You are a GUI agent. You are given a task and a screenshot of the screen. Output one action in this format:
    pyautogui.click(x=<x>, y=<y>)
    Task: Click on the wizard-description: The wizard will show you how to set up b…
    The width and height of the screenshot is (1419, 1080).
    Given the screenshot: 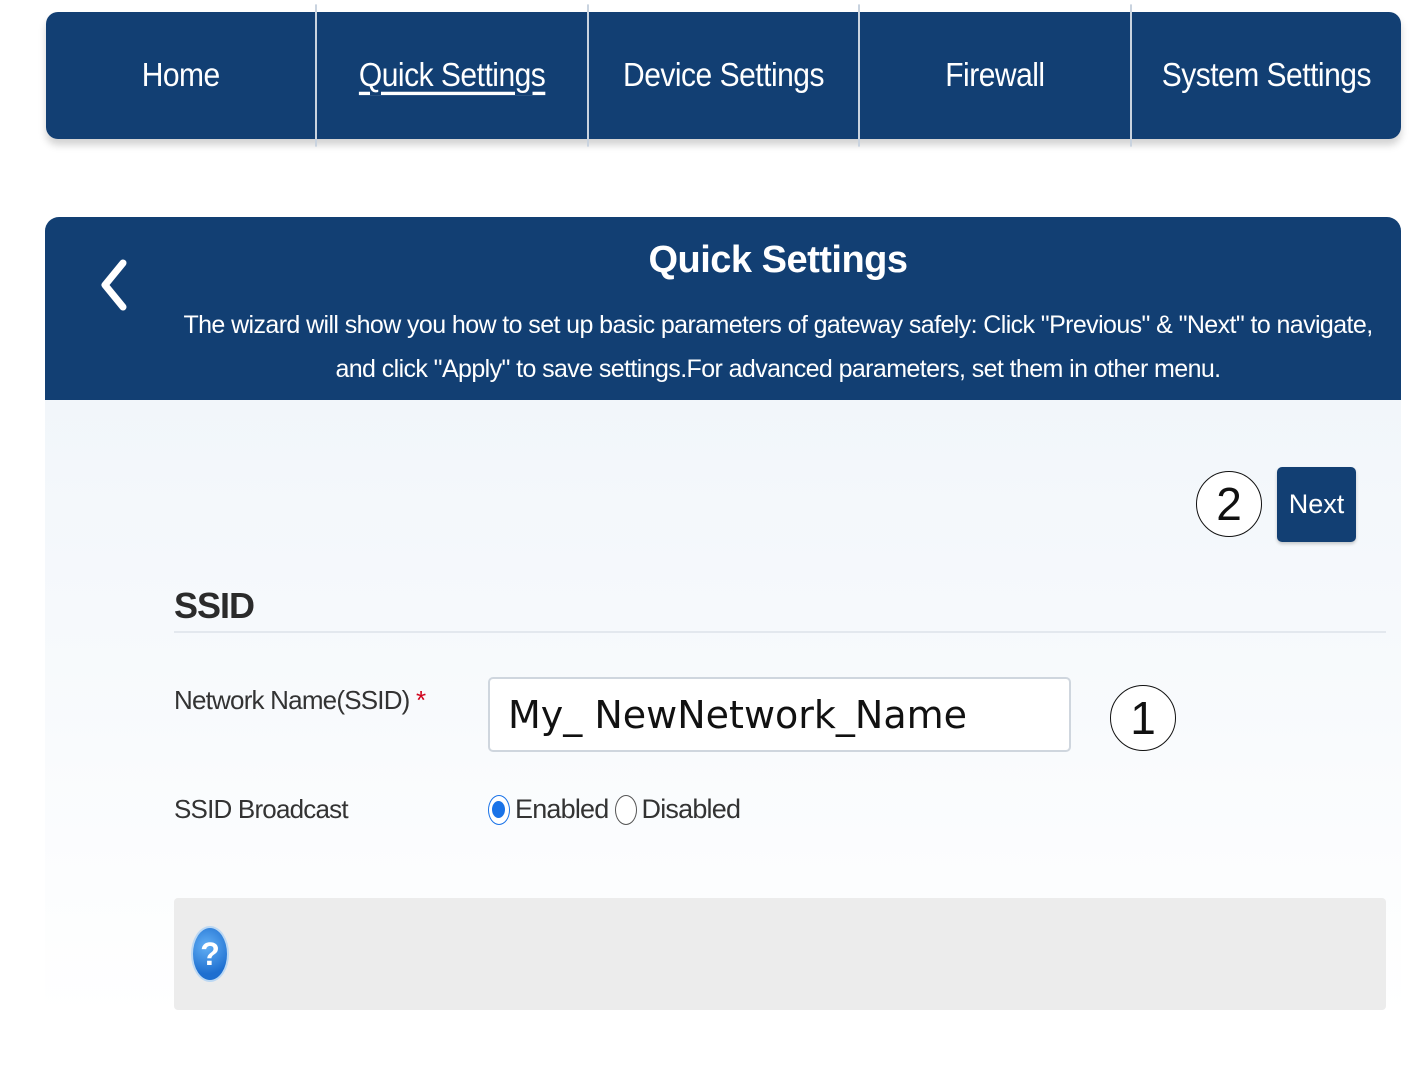 What is the action you would take?
    pyautogui.click(x=778, y=347)
    